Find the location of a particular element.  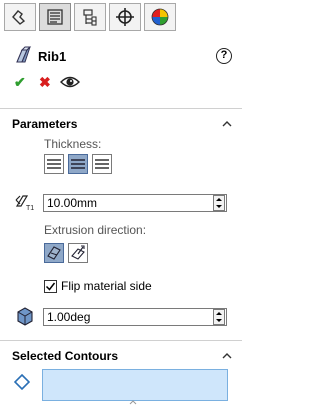

thickness-spinner is located at coordinates (219, 203).